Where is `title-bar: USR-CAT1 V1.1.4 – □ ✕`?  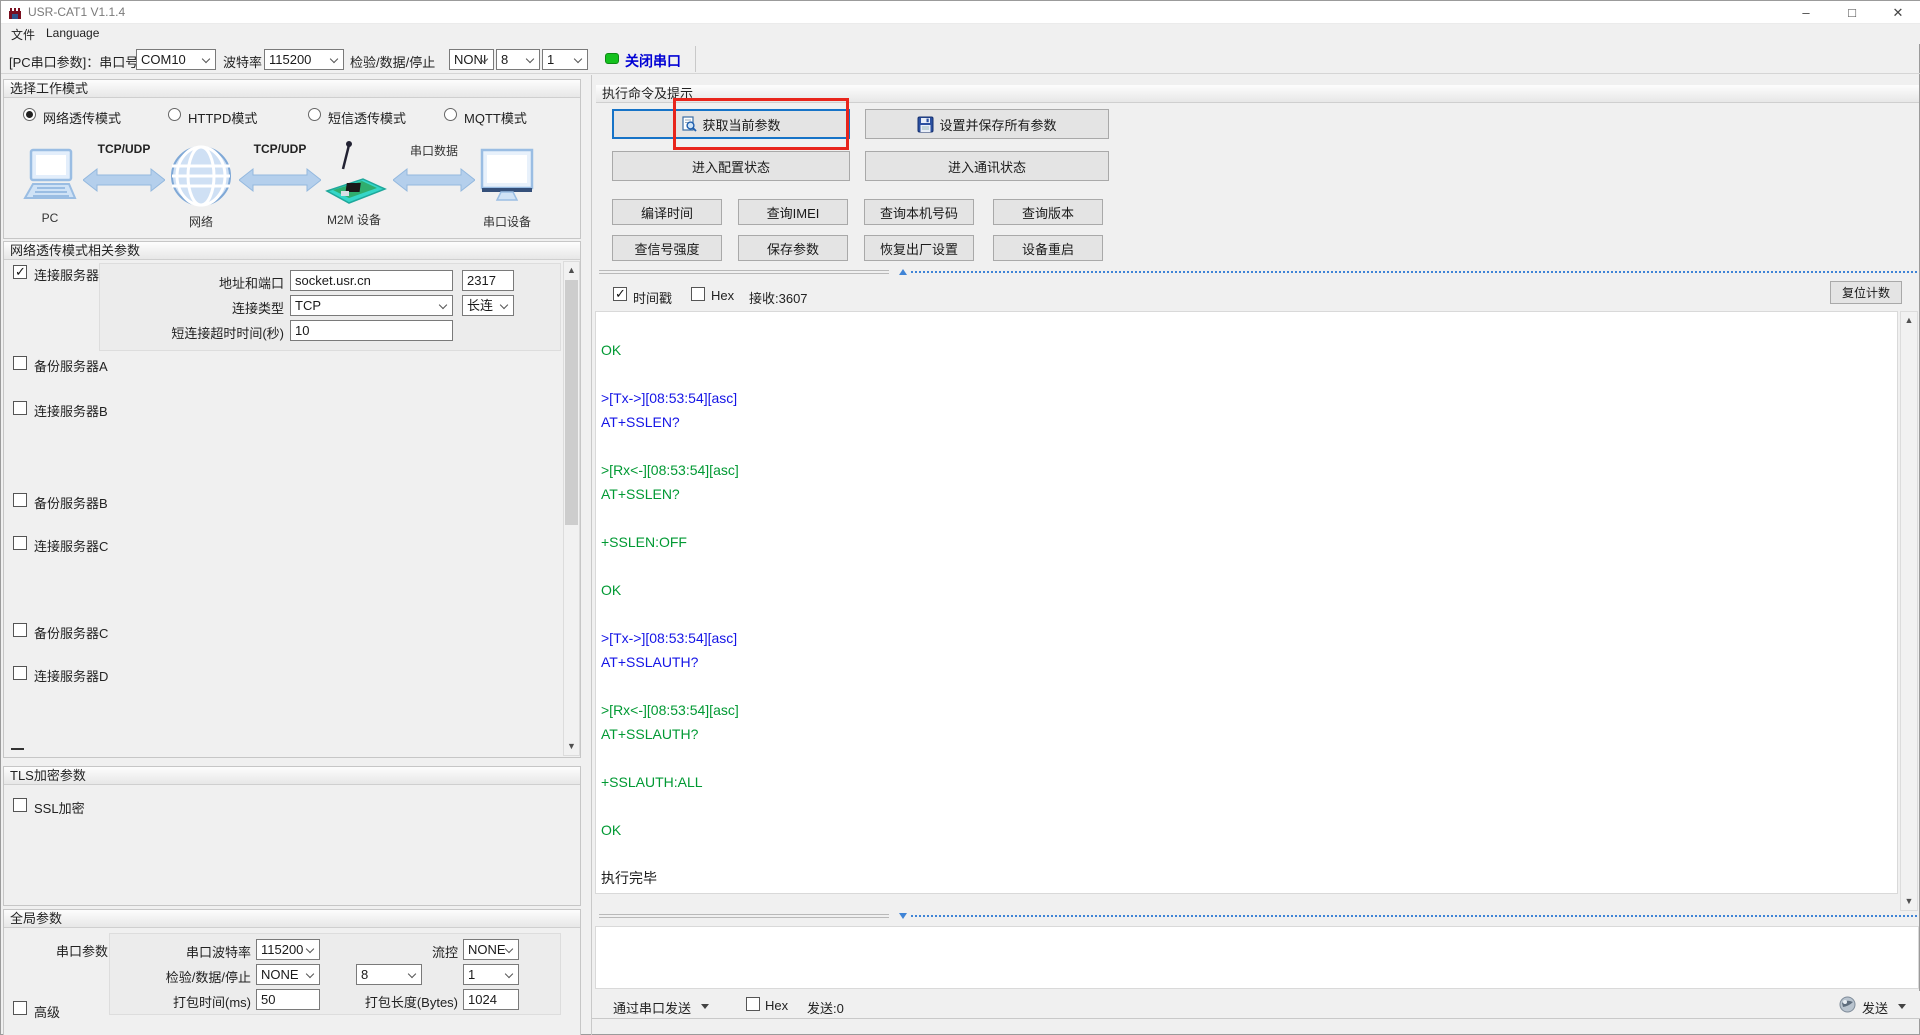 title-bar: USR-CAT1 V1.1.4 – □ ✕ is located at coordinates (960, 12).